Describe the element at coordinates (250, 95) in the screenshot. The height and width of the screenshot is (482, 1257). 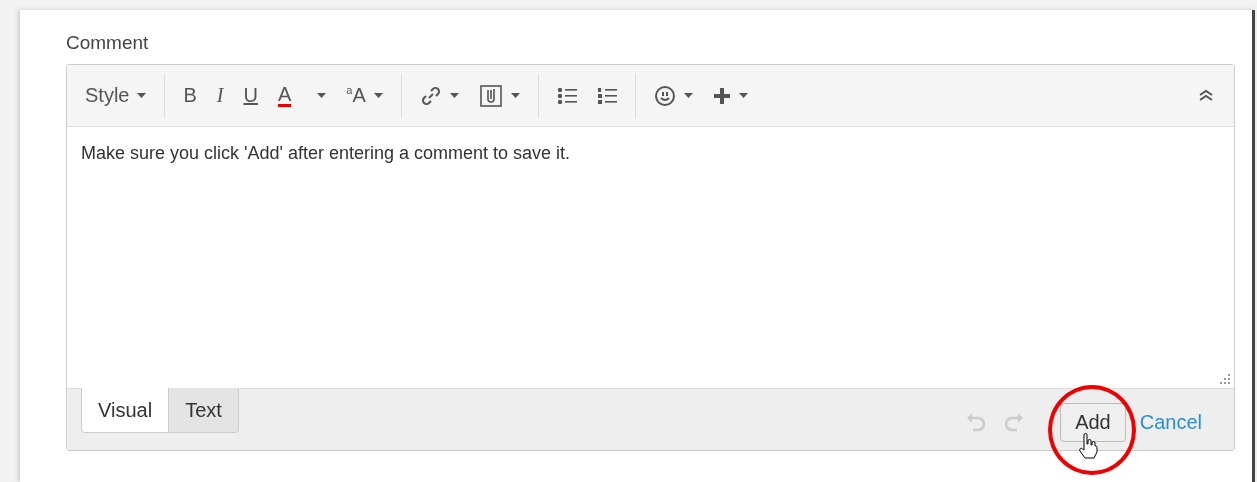
I see `underline-button: U` at that location.